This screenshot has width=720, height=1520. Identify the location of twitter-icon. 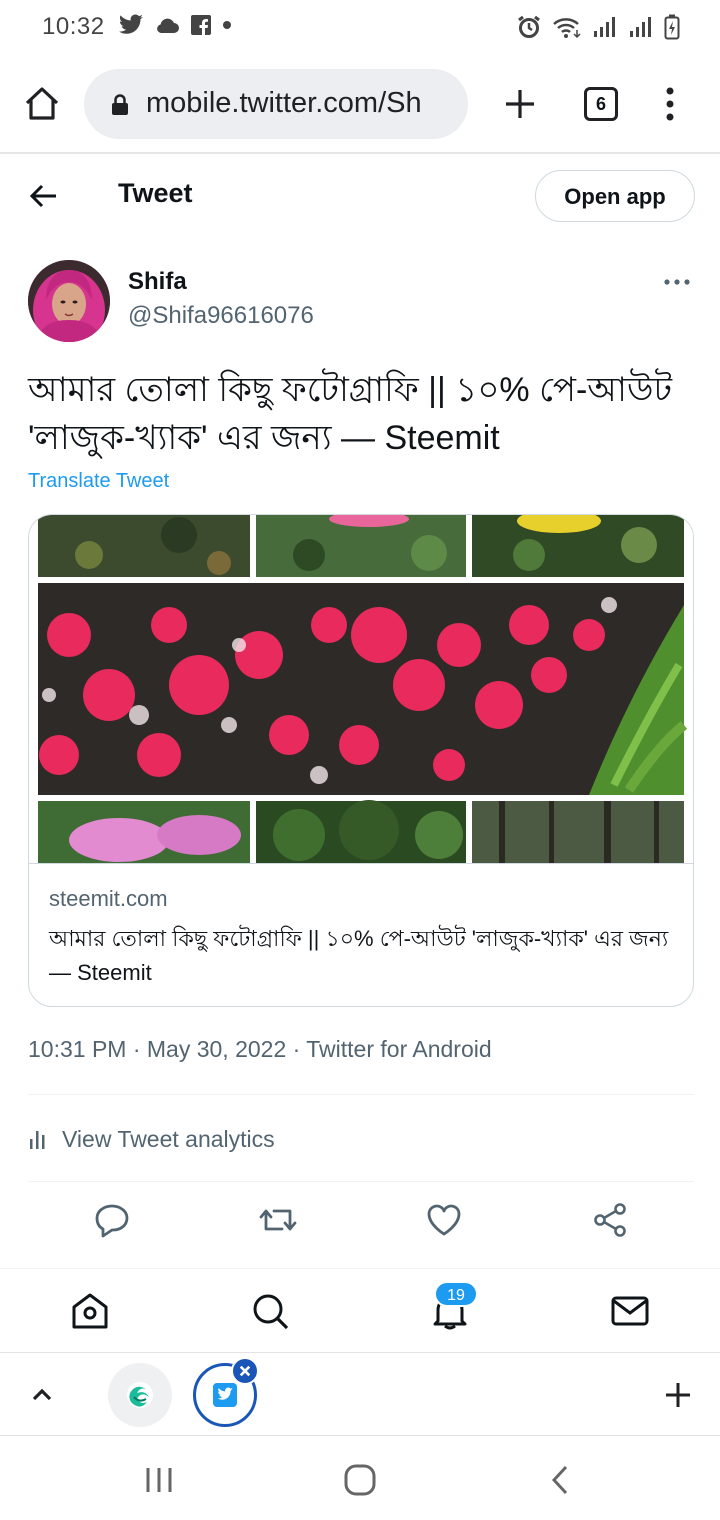
(131, 24).